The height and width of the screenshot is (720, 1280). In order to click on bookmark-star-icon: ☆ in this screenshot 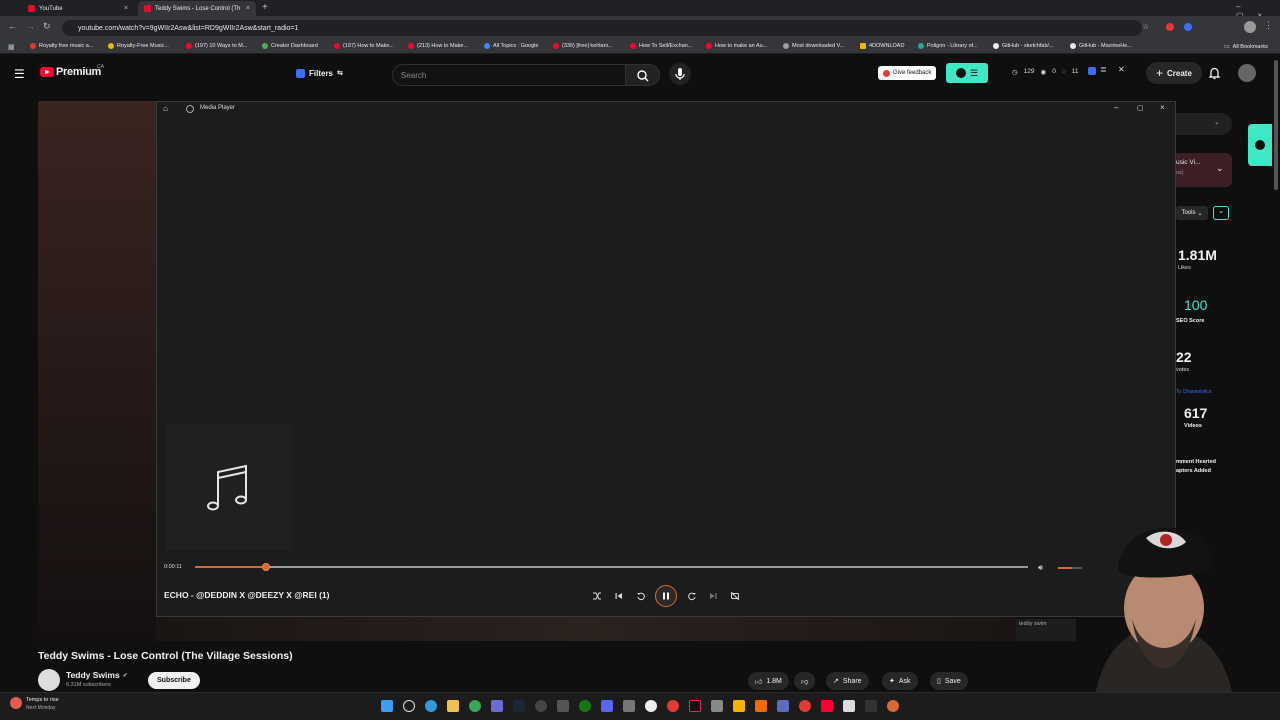, I will do `click(1145, 26)`.